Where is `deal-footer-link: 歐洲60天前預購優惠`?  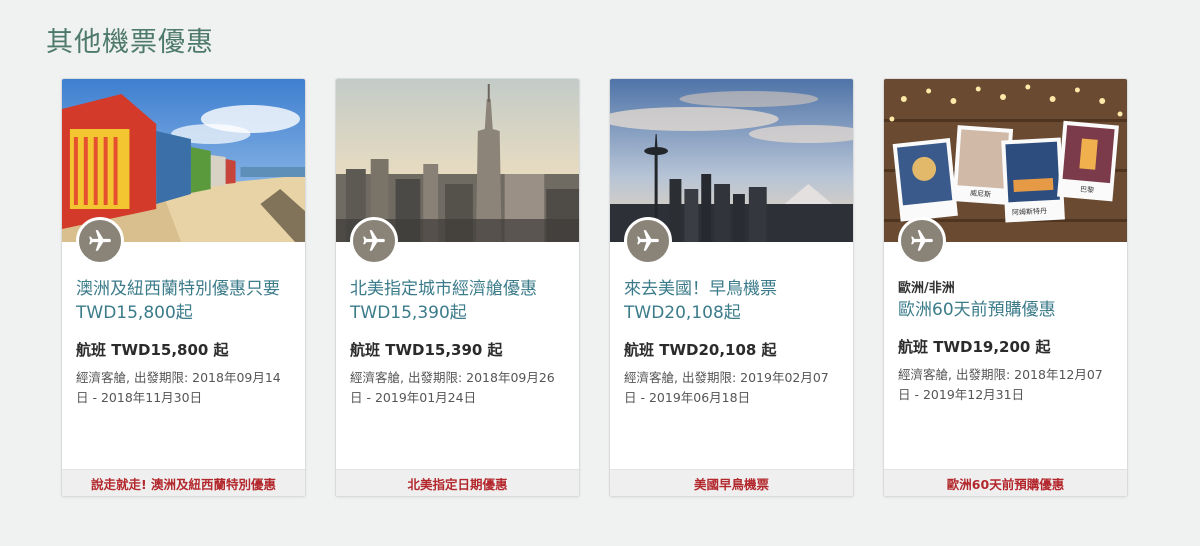 deal-footer-link: 歐洲60天前預購優惠 is located at coordinates (1005, 482).